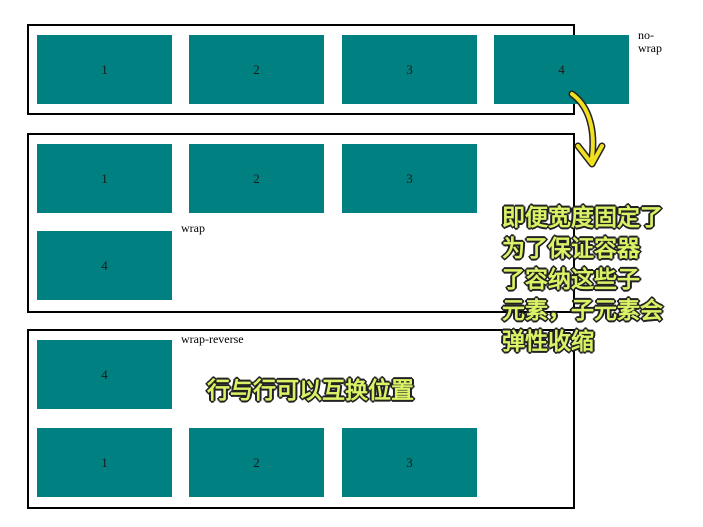  I want to click on shrink-note-line: 即便宽度固定了, so click(582, 218).